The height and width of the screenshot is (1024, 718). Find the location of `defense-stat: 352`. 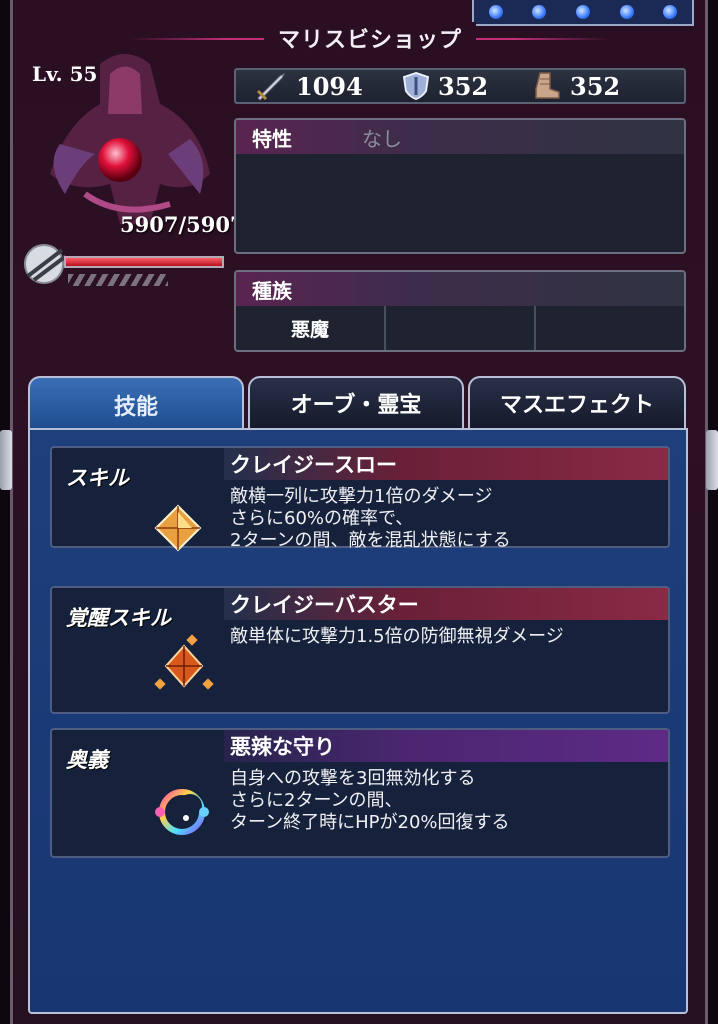

defense-stat: 352 is located at coordinates (467, 86).